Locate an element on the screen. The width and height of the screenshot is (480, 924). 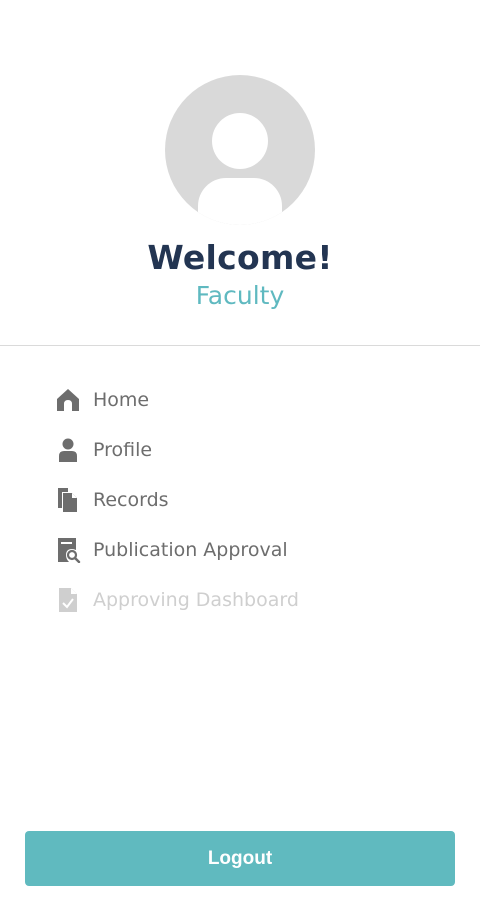
menu-item-label: Publication Approval is located at coordinates (190, 550).